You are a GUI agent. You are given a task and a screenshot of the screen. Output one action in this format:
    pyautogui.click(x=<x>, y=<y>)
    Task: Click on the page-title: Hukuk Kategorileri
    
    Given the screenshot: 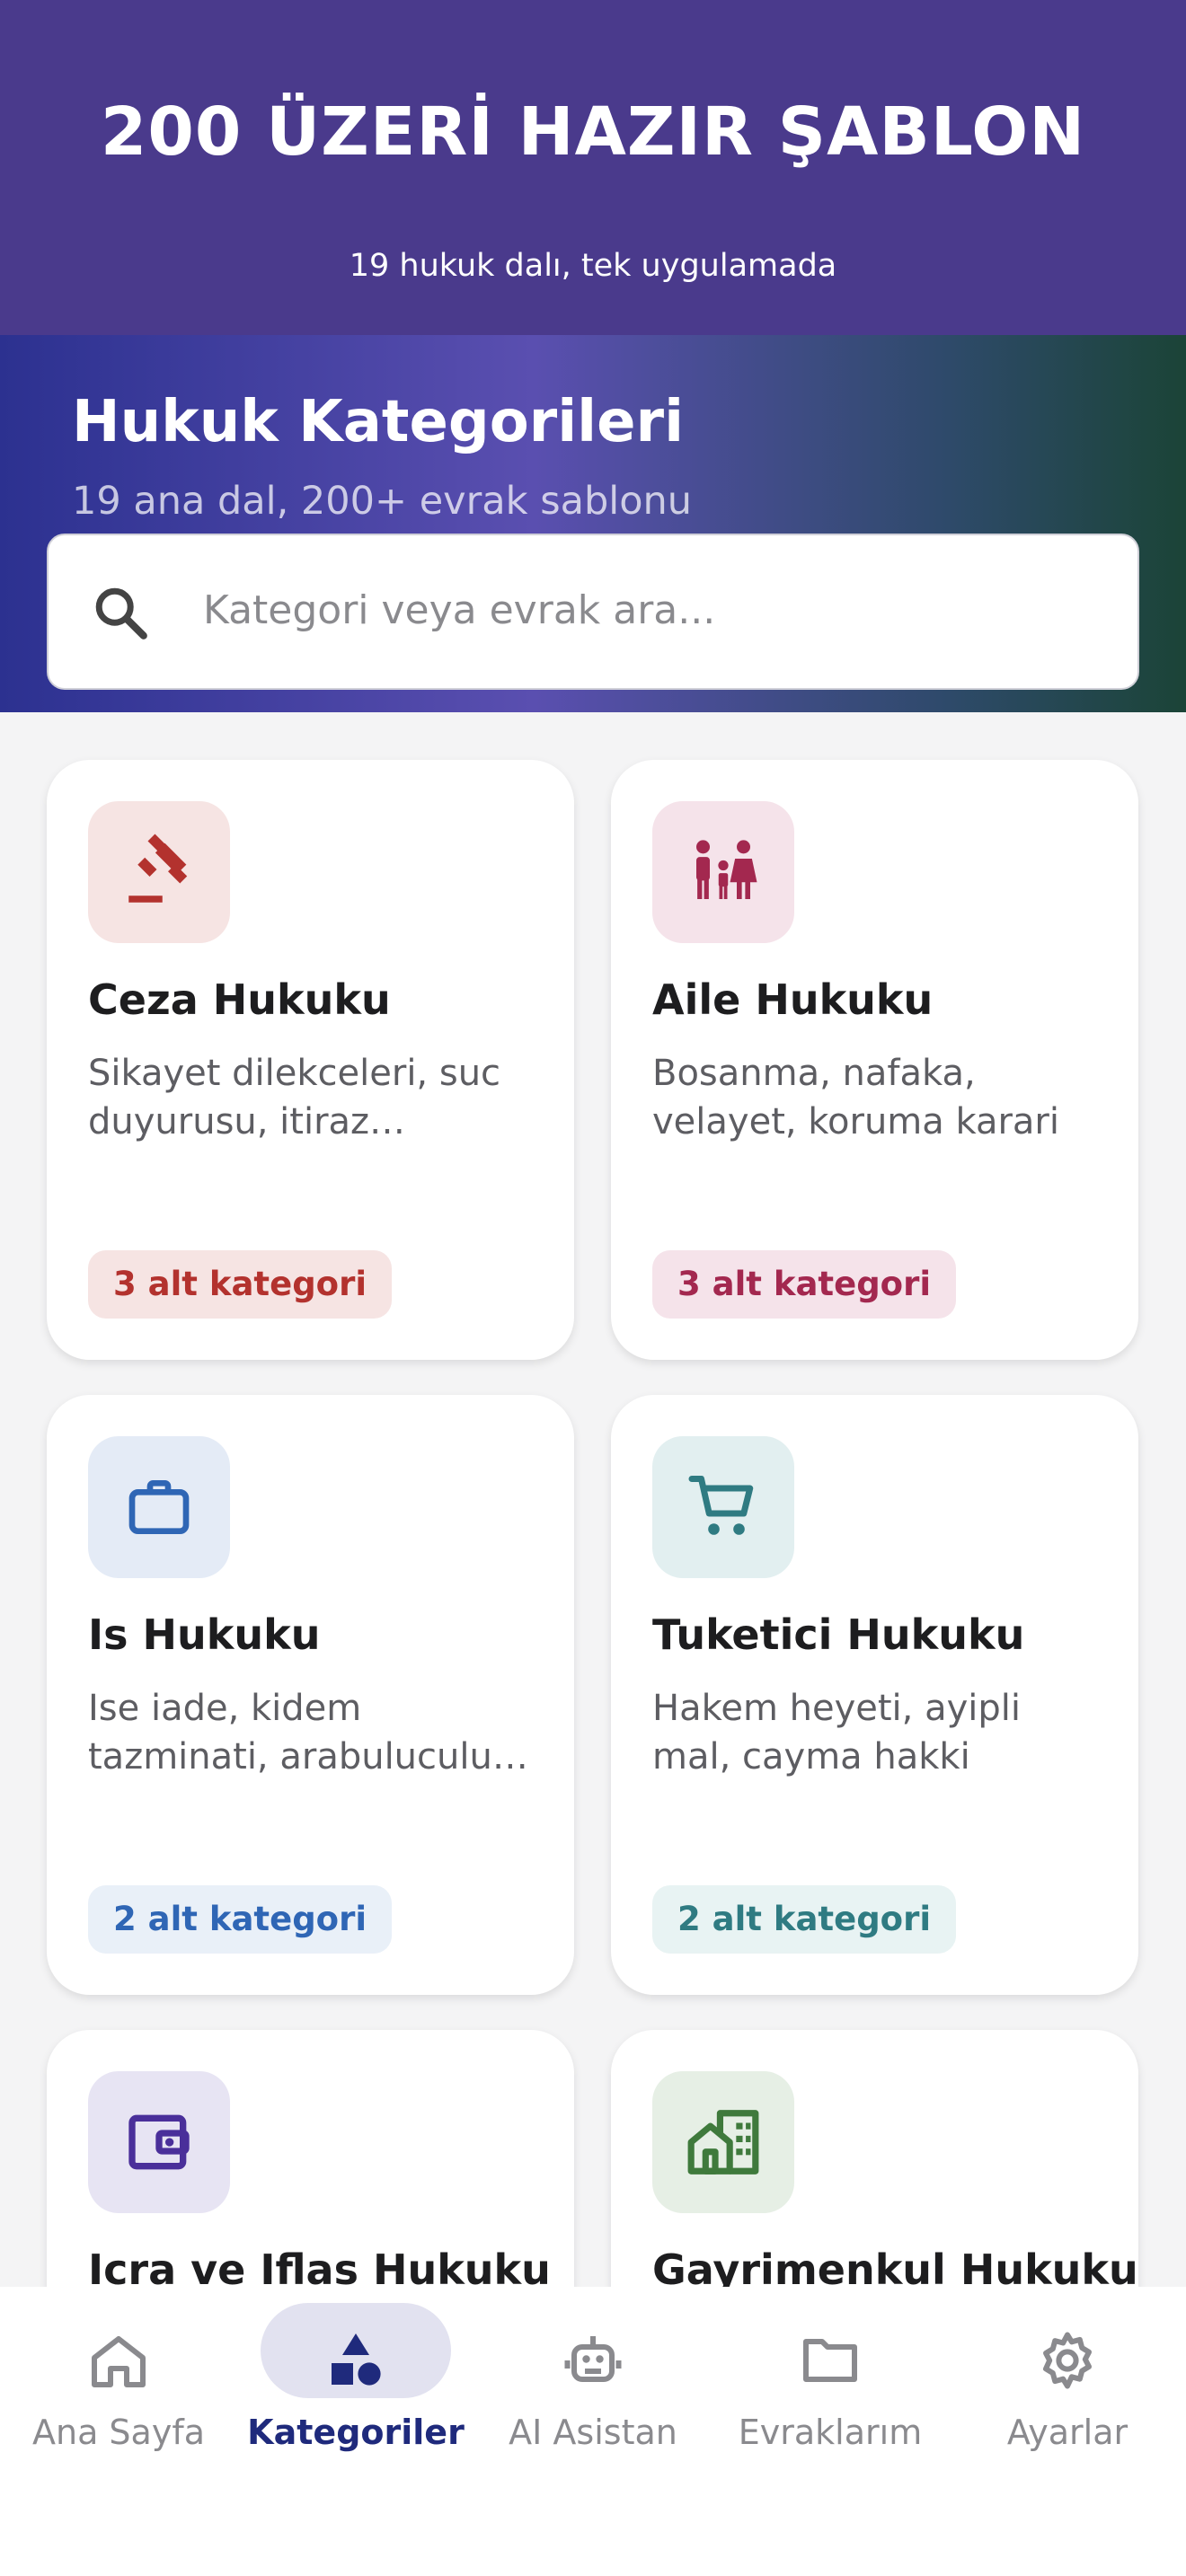 What is the action you would take?
    pyautogui.click(x=378, y=422)
    